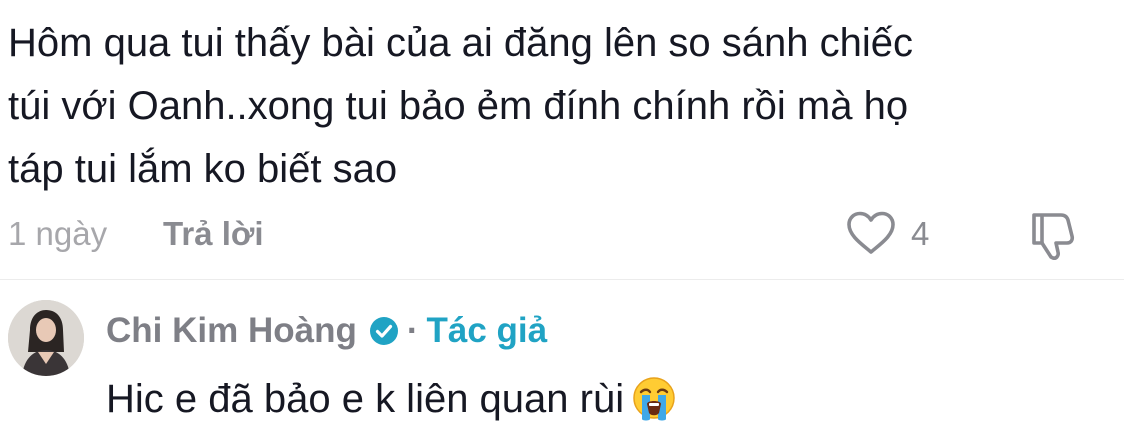  Describe the element at coordinates (231, 331) in the screenshot. I see `author-name: Chi Kim Hoàng` at that location.